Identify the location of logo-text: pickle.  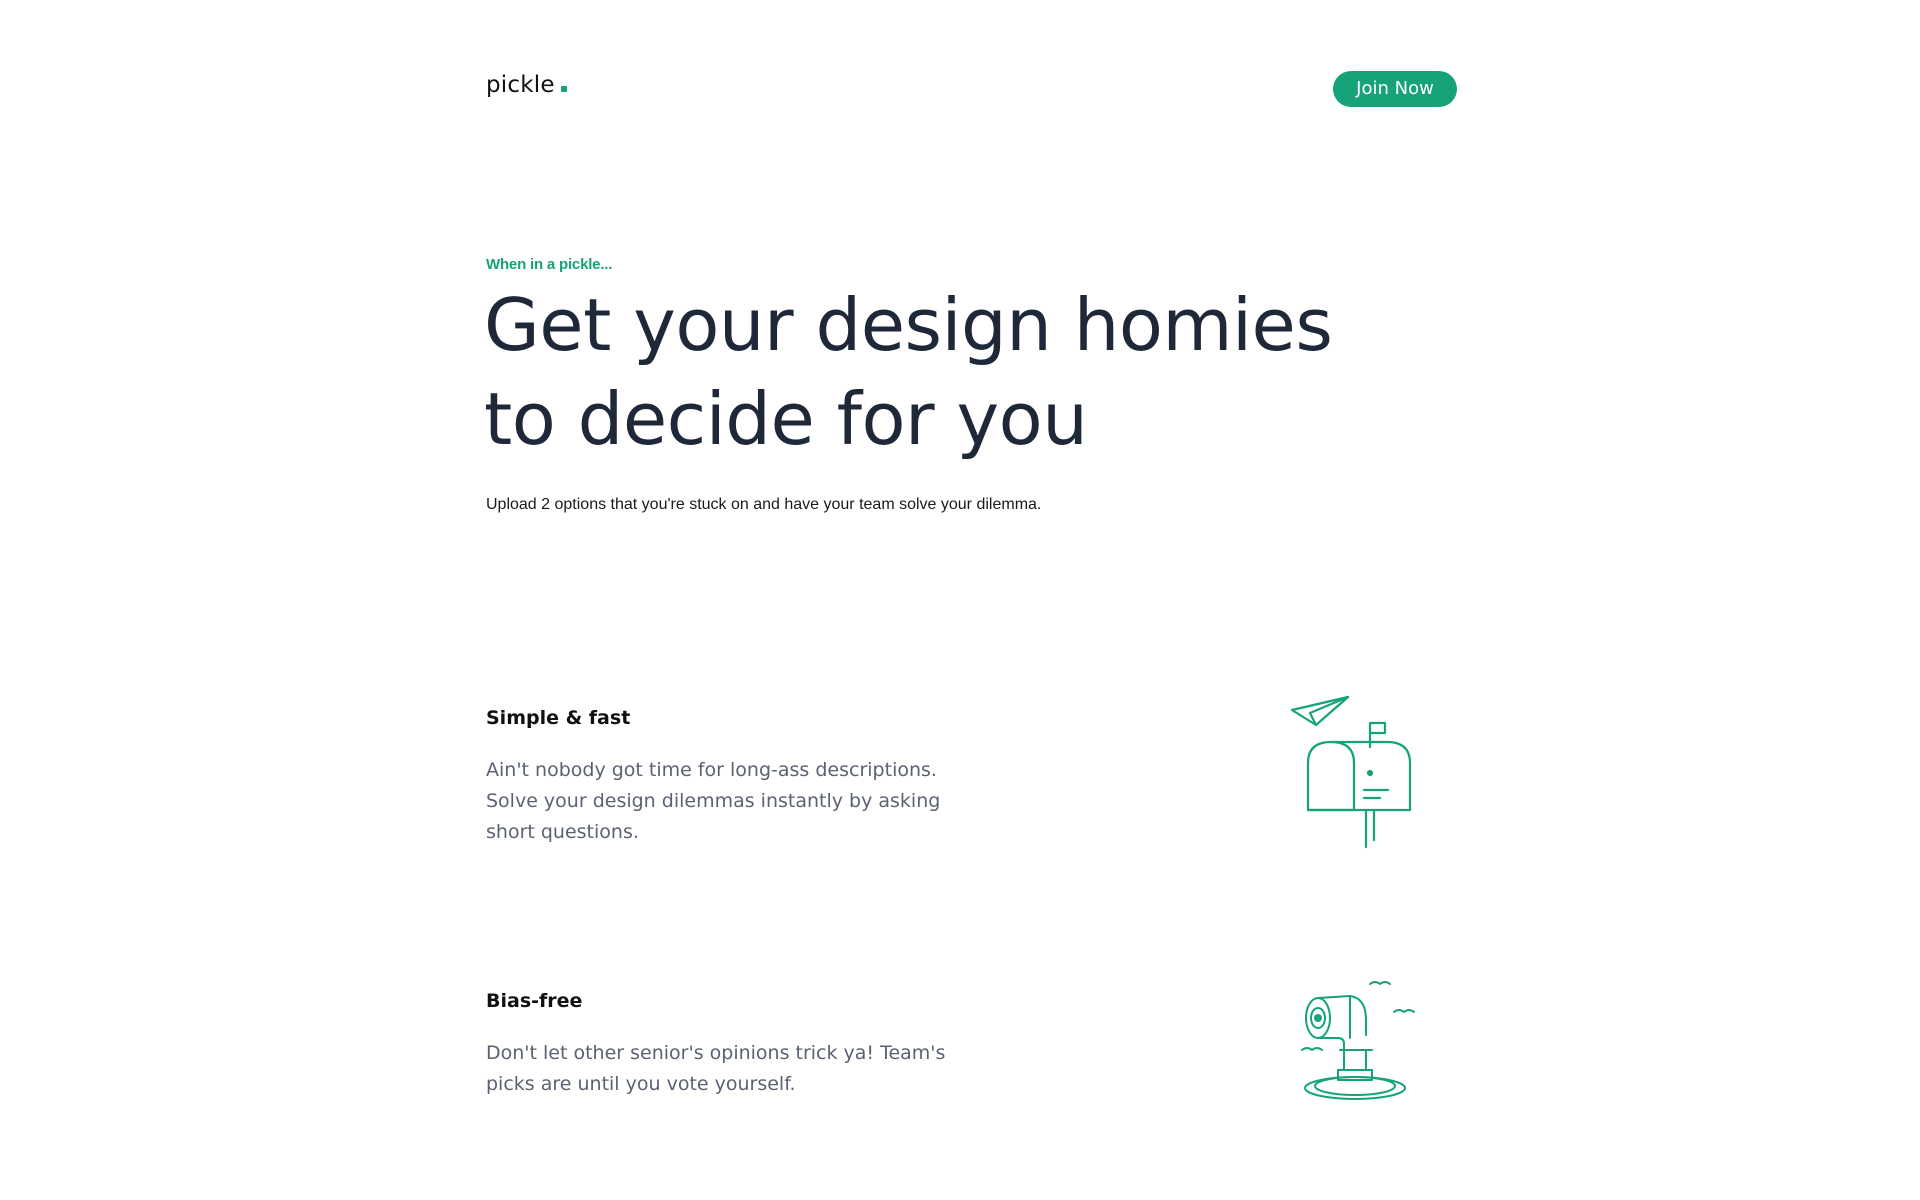
(520, 85).